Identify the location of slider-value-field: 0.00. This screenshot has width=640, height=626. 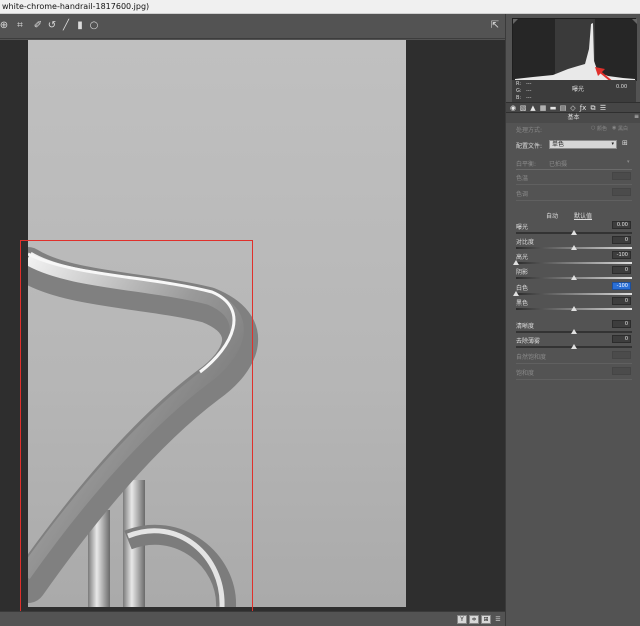
(621, 225).